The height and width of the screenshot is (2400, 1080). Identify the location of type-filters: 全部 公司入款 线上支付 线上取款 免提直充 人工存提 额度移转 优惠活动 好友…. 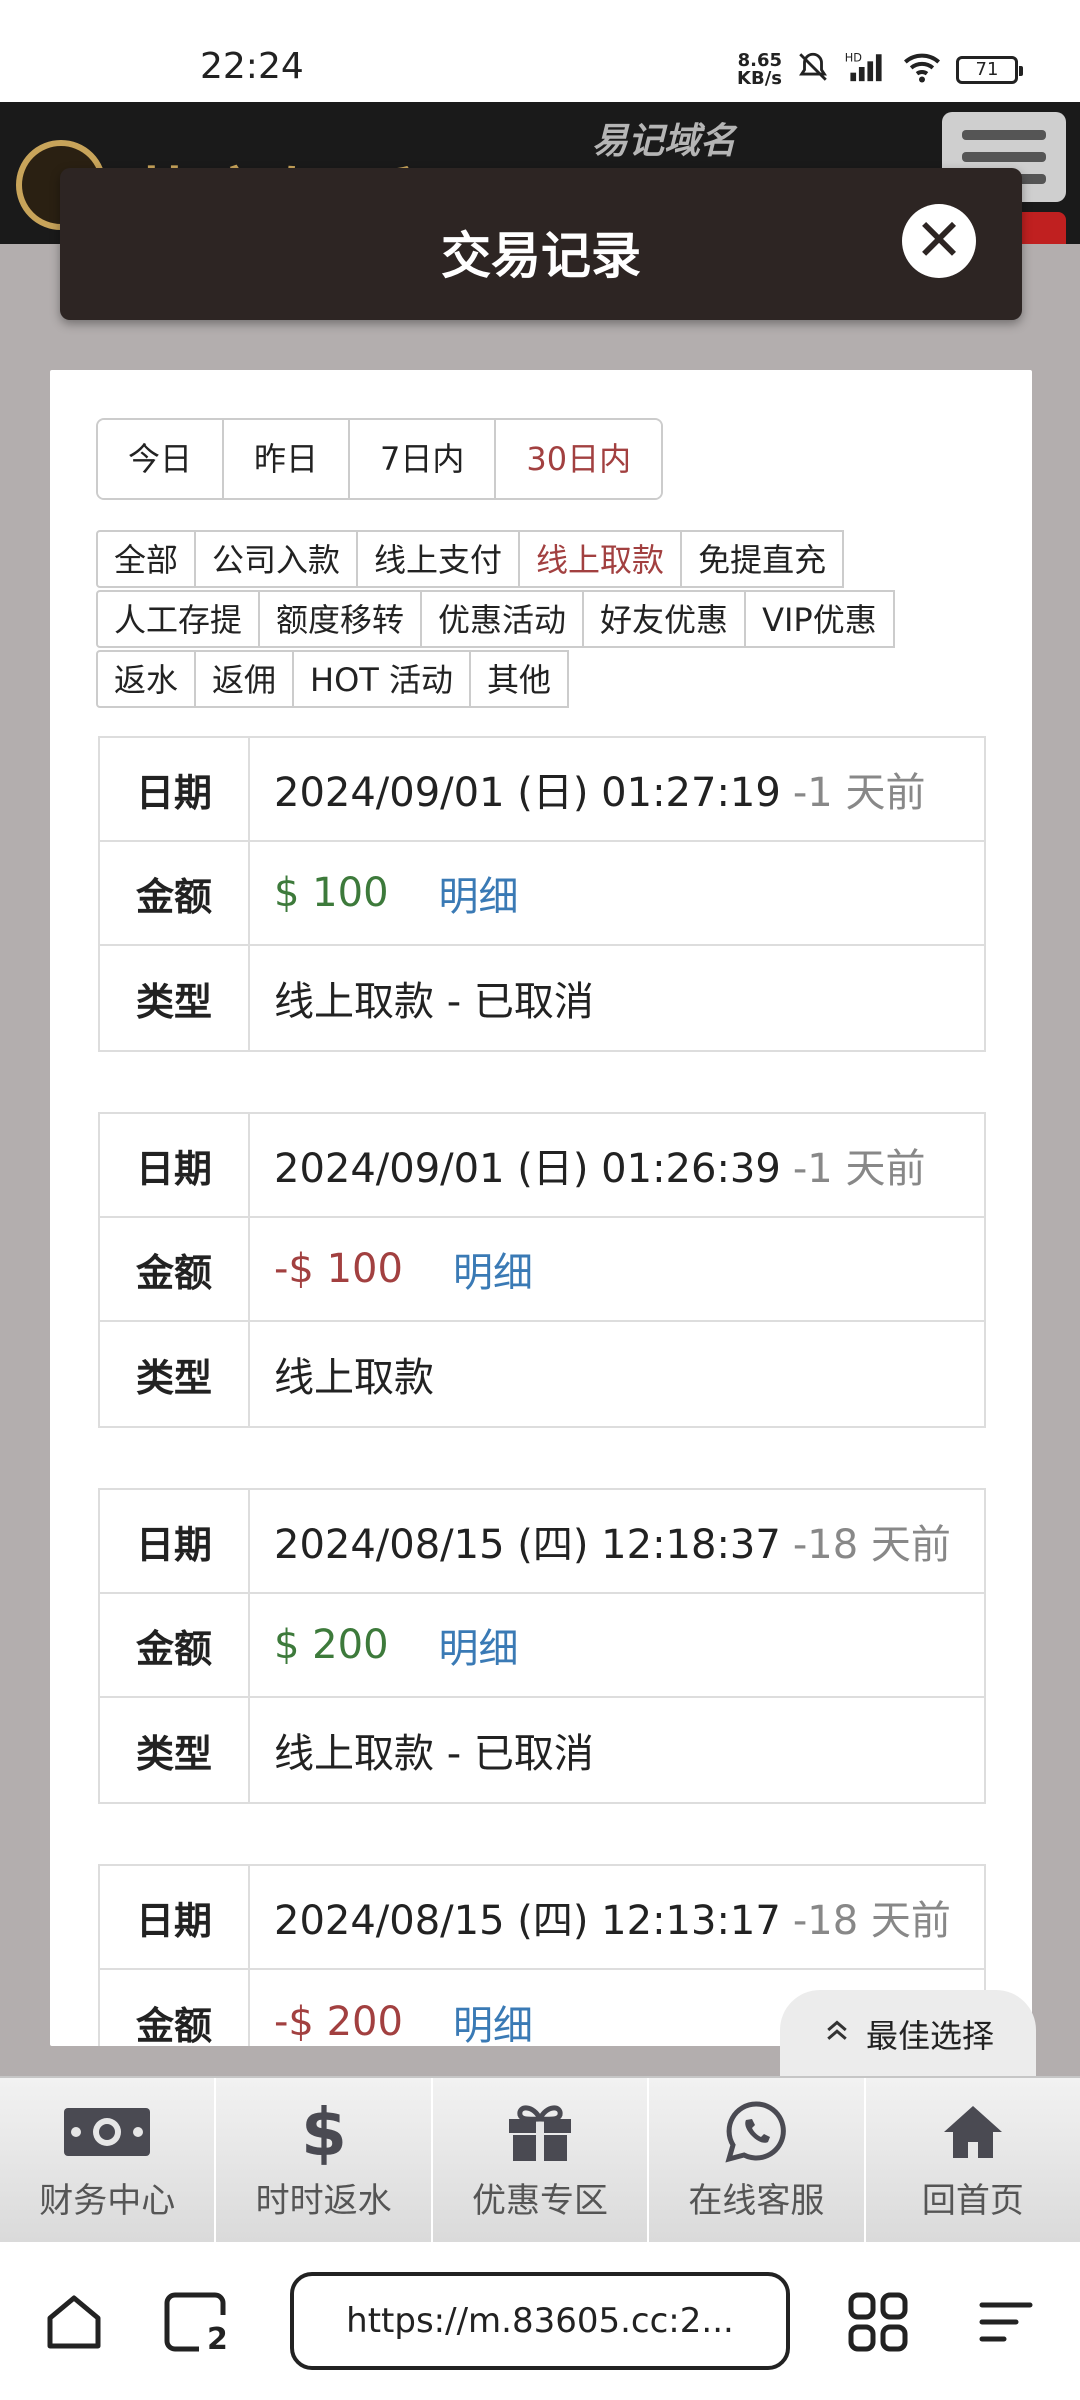
(536, 620).